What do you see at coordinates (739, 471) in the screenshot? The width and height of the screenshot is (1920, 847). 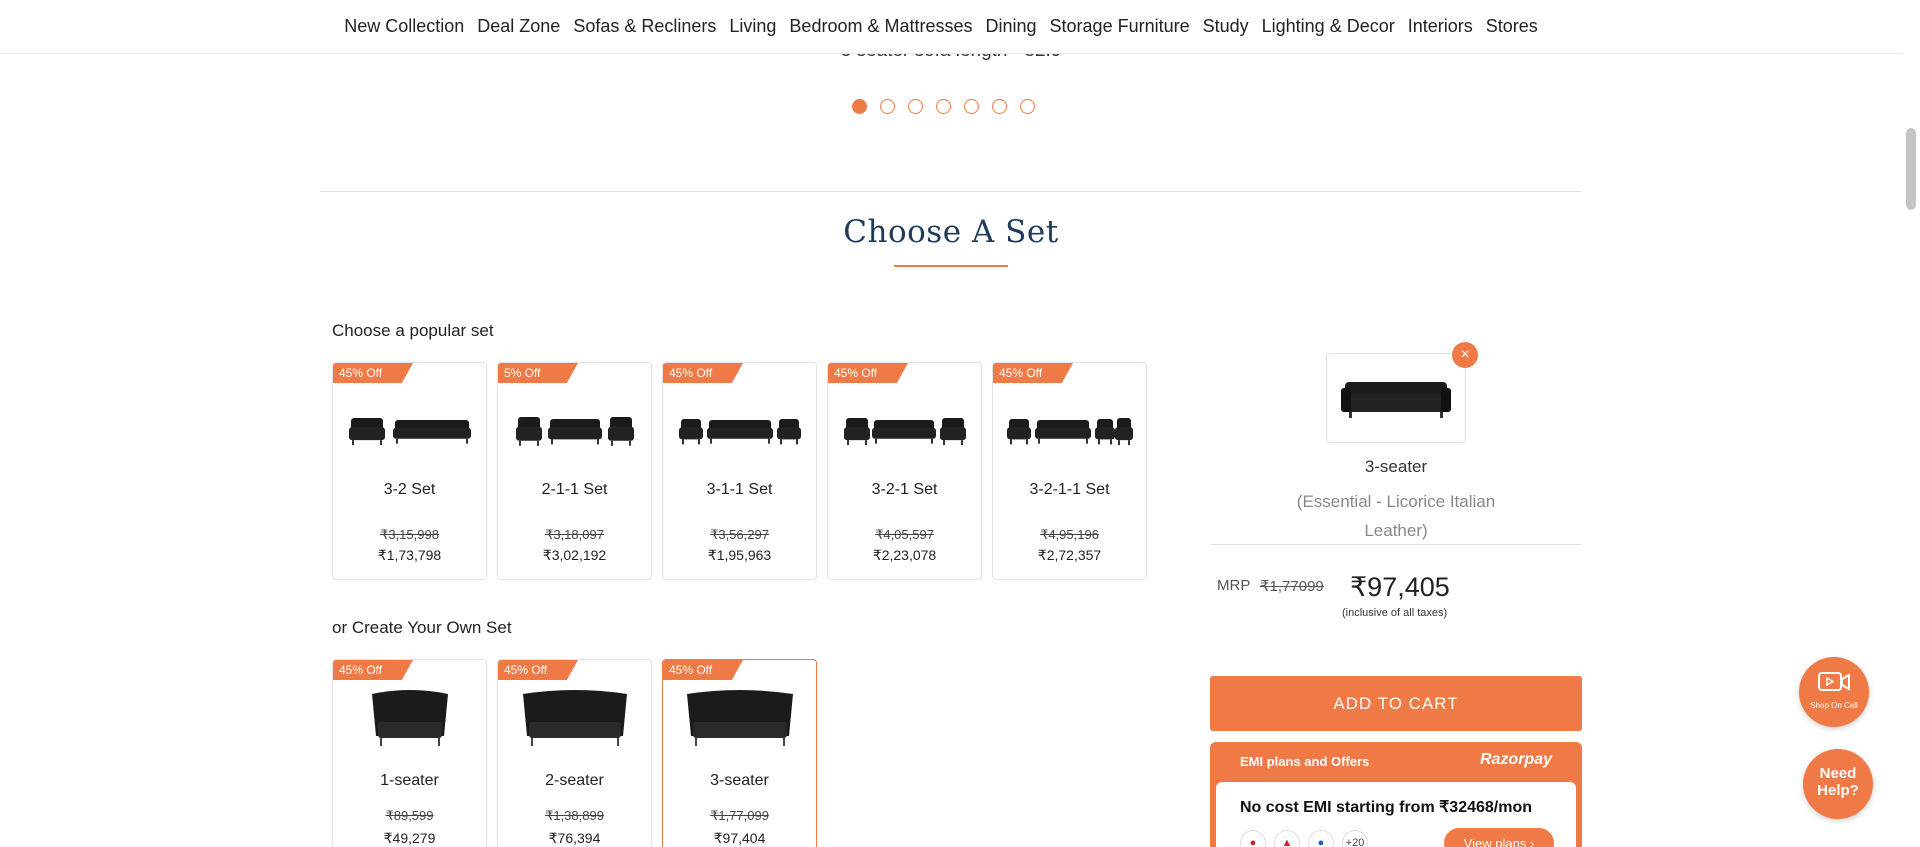 I see `set-card: 45% Off 3-1-1 Set ₹3,56,297 ₹1,95,963` at bounding box center [739, 471].